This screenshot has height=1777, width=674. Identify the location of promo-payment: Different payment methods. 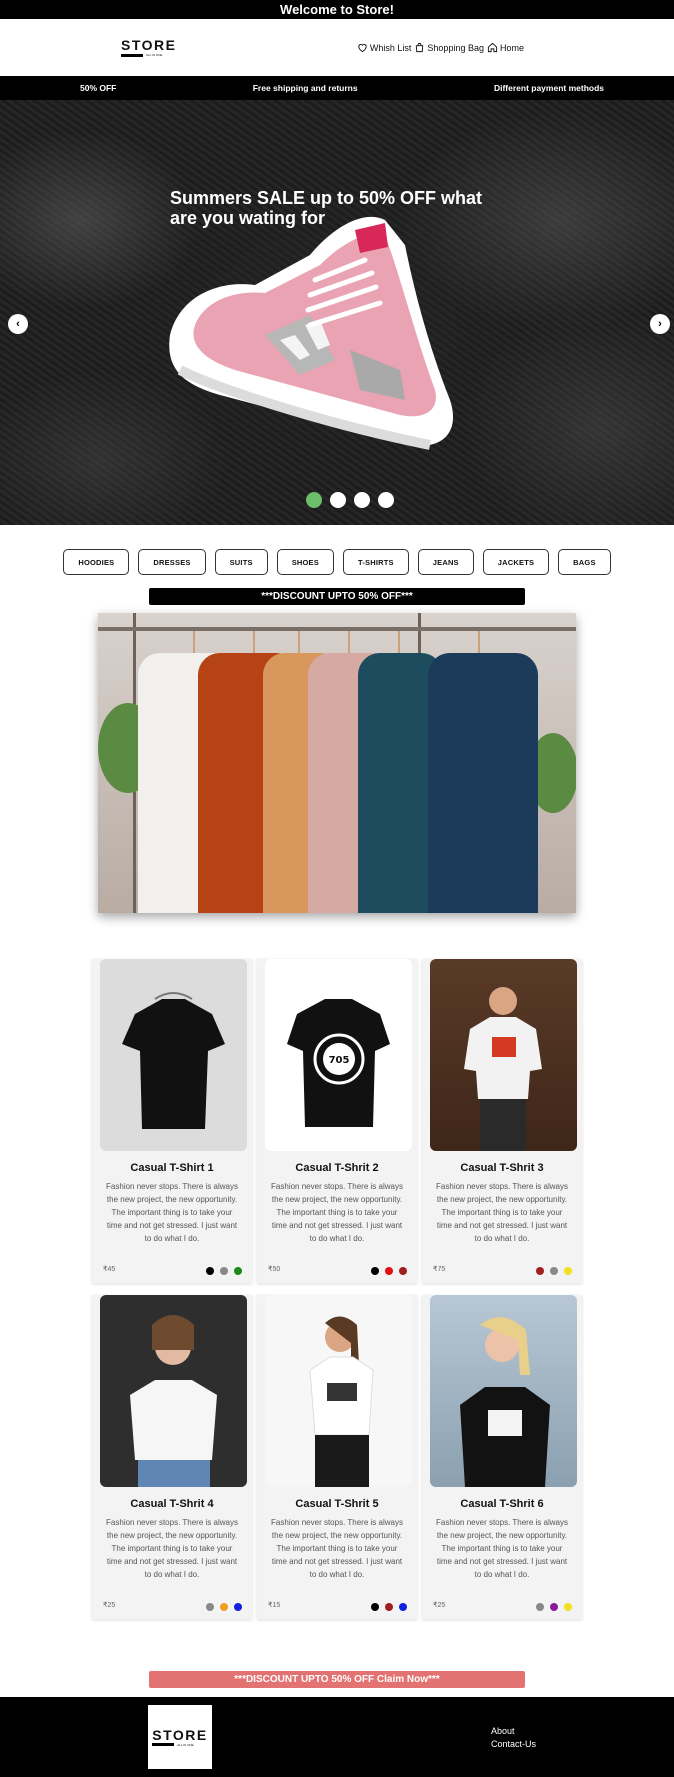
(548, 88).